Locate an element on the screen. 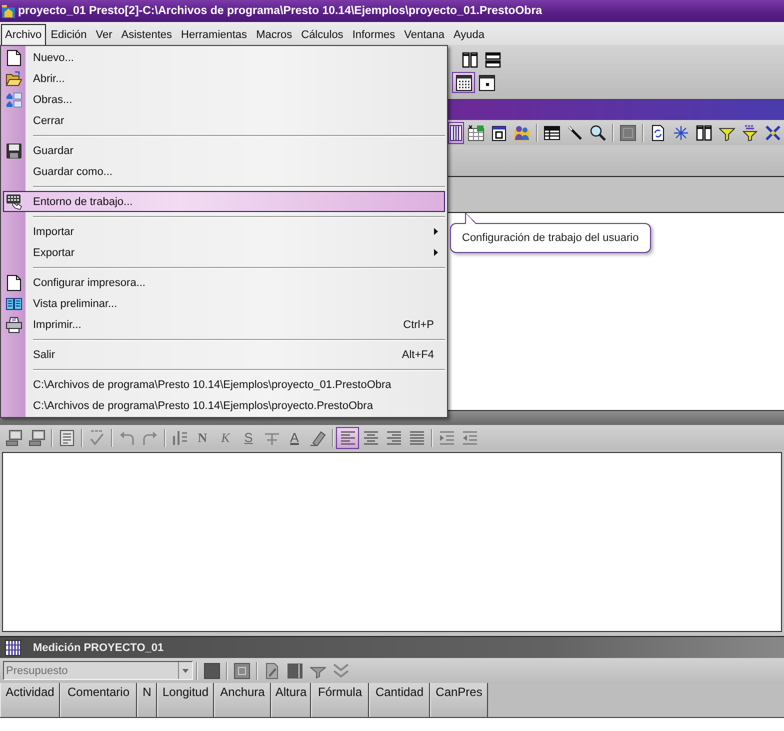 Image resolution: width=784 pixels, height=731 pixels. menu-bar-item: Ayuda is located at coordinates (468, 34).